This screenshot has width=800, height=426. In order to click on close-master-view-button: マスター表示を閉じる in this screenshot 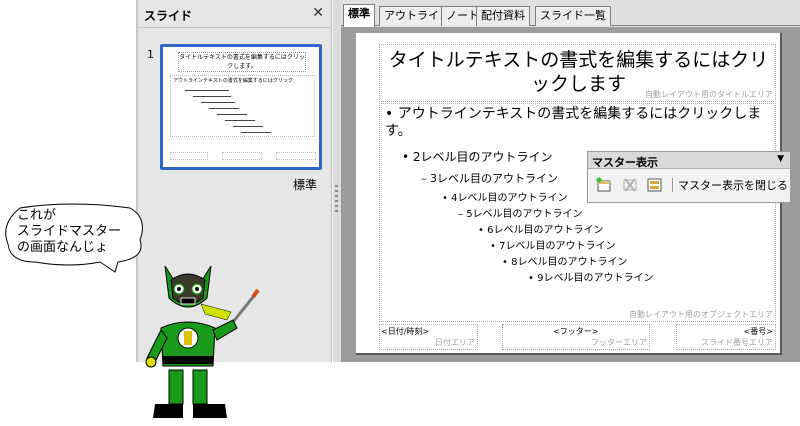, I will do `click(733, 185)`.